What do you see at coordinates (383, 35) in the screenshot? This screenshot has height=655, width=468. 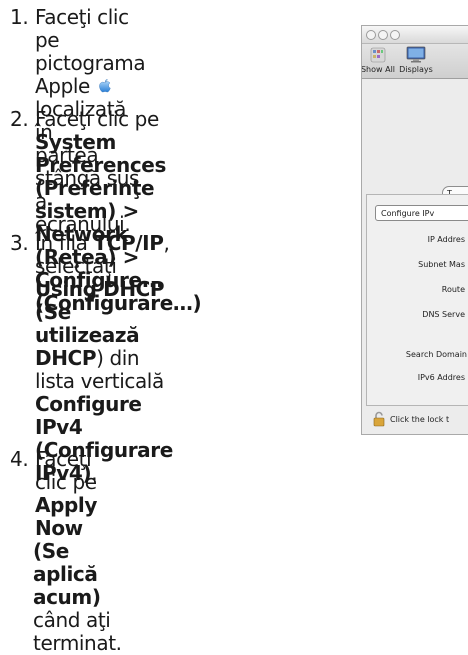 I see `minimize-button` at bounding box center [383, 35].